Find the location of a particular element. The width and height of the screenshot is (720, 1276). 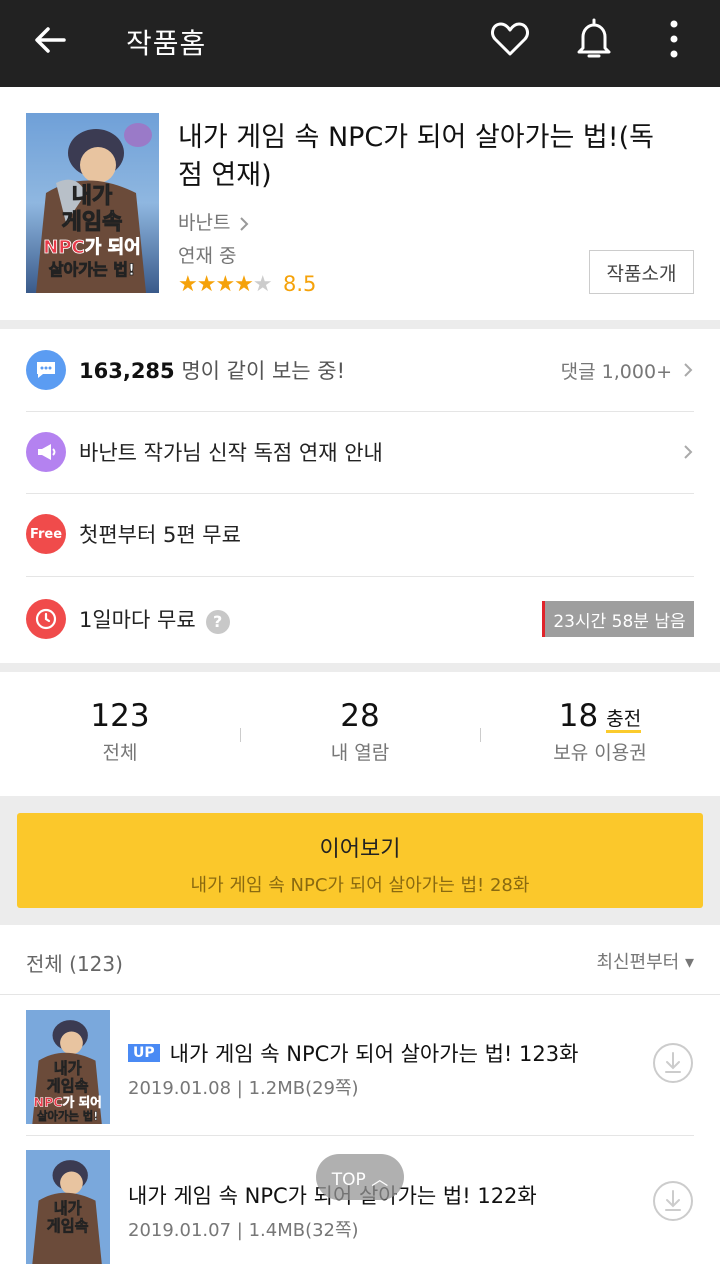

megaphone-icon is located at coordinates (46, 452).